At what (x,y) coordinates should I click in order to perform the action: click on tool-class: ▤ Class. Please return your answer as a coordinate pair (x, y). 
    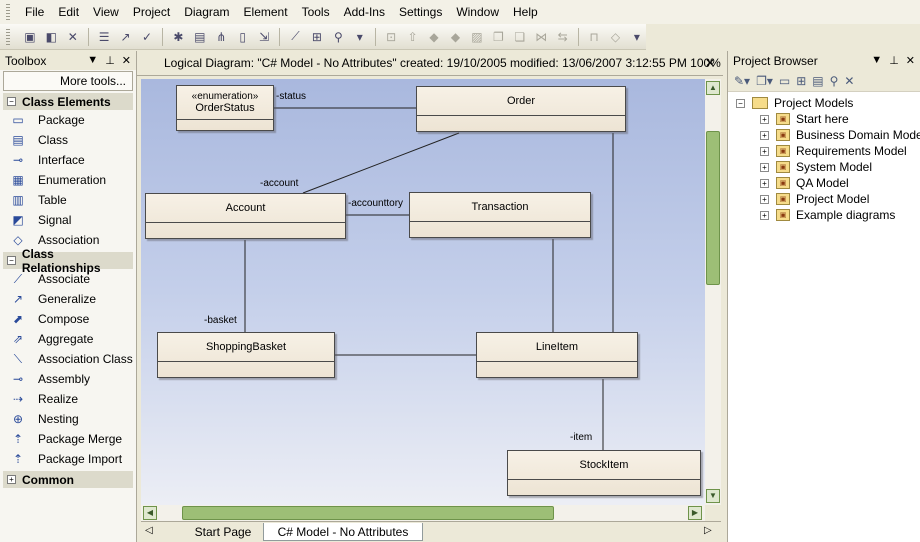
    Looking at the image, I should click on (68, 140).